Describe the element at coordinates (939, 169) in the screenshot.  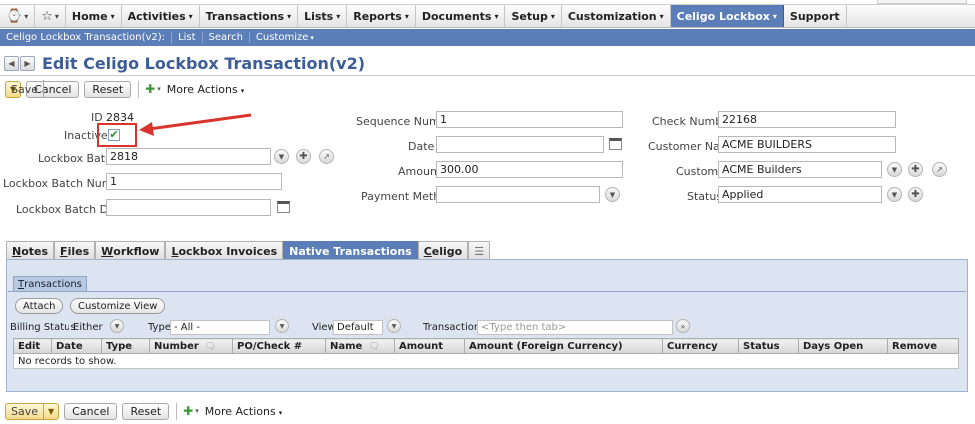
I see `customer-open-icon: ↗` at that location.